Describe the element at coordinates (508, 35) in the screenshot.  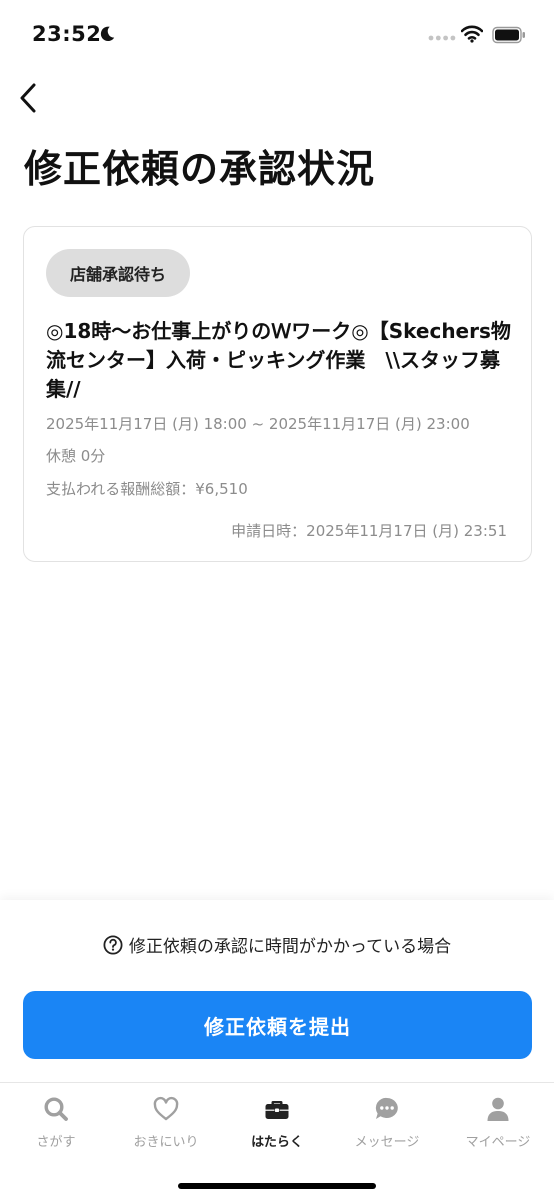
I see `battery-icon` at that location.